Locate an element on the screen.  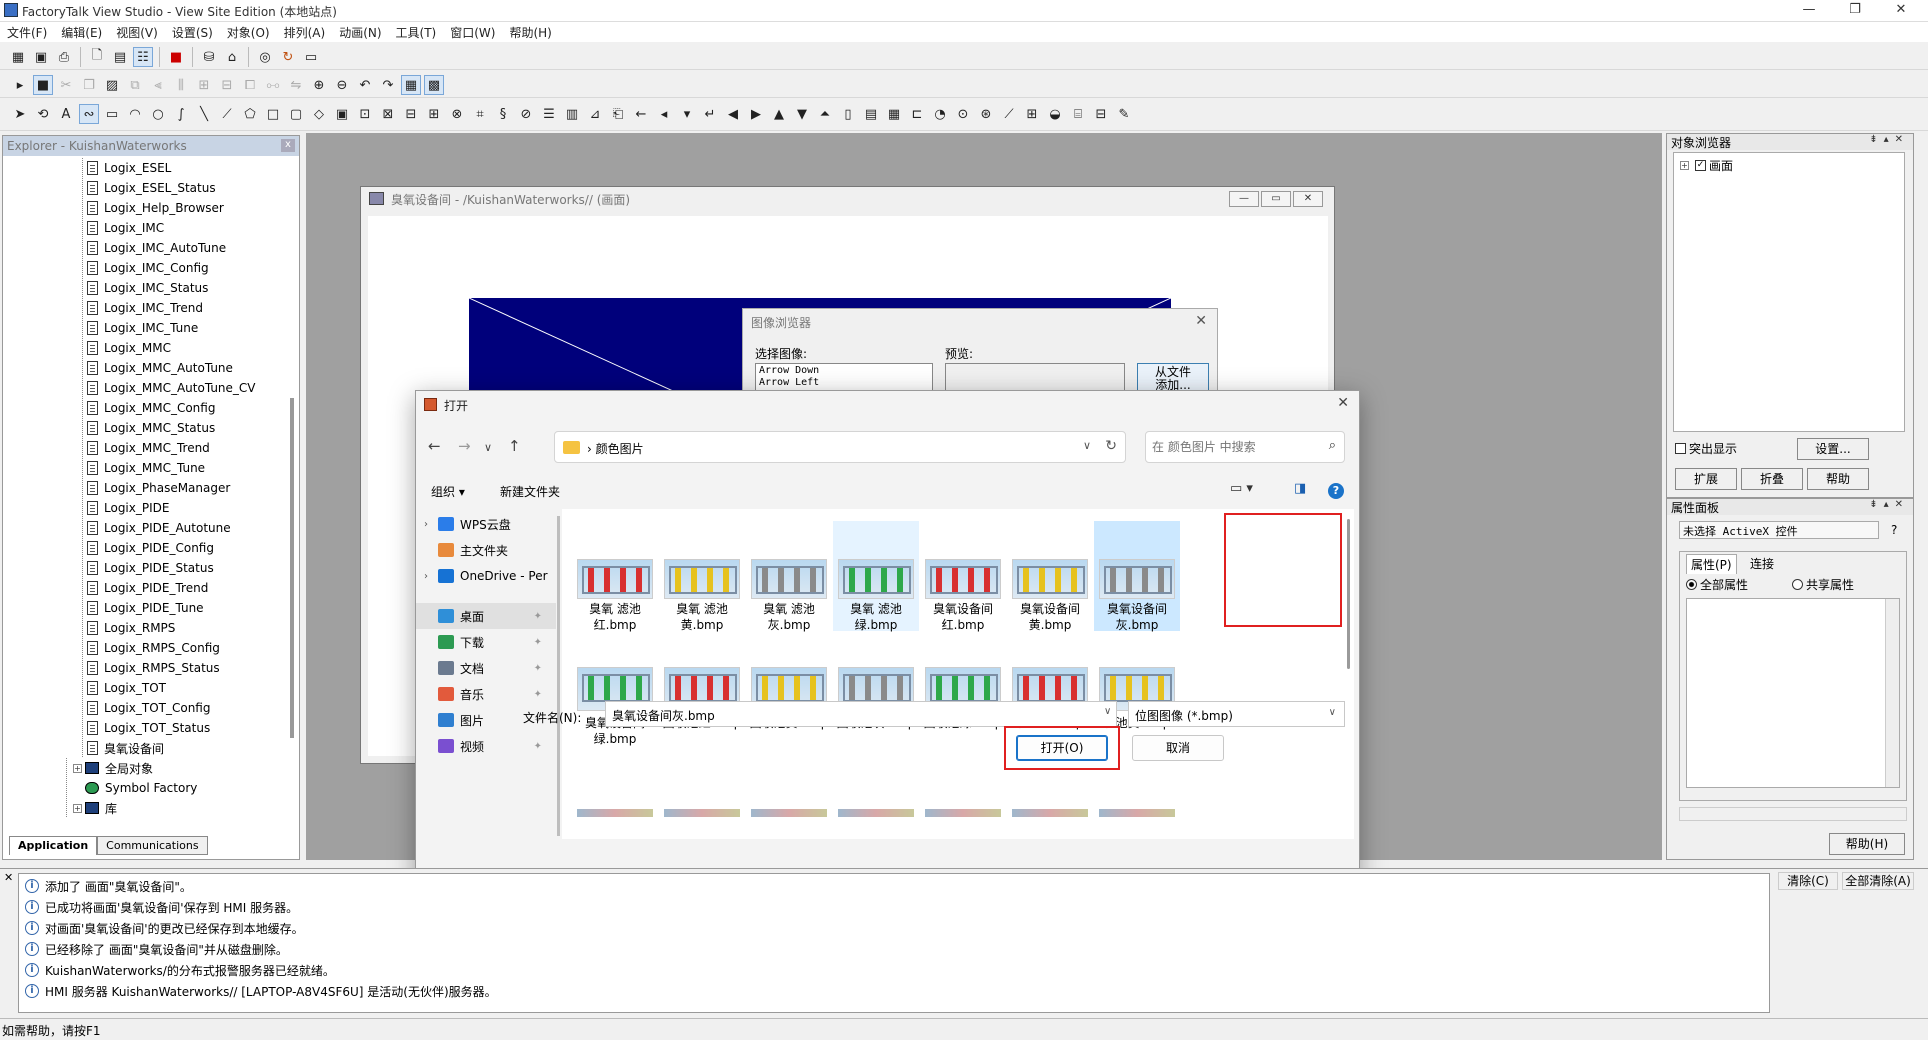
object-tree-root: + ✓ 画面 is located at coordinates (1706, 165).